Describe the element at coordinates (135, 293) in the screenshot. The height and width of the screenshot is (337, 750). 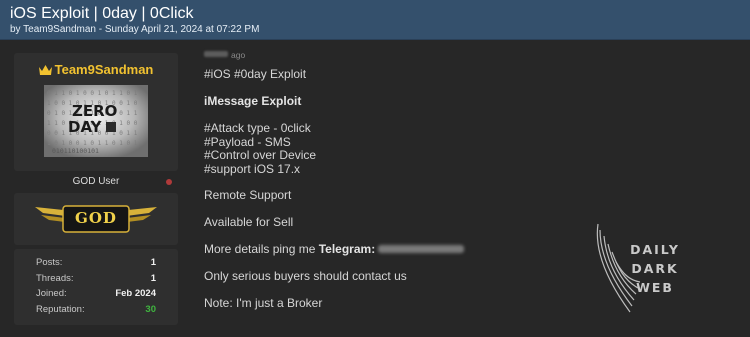
I see `stat-value: Feb 2024` at that location.